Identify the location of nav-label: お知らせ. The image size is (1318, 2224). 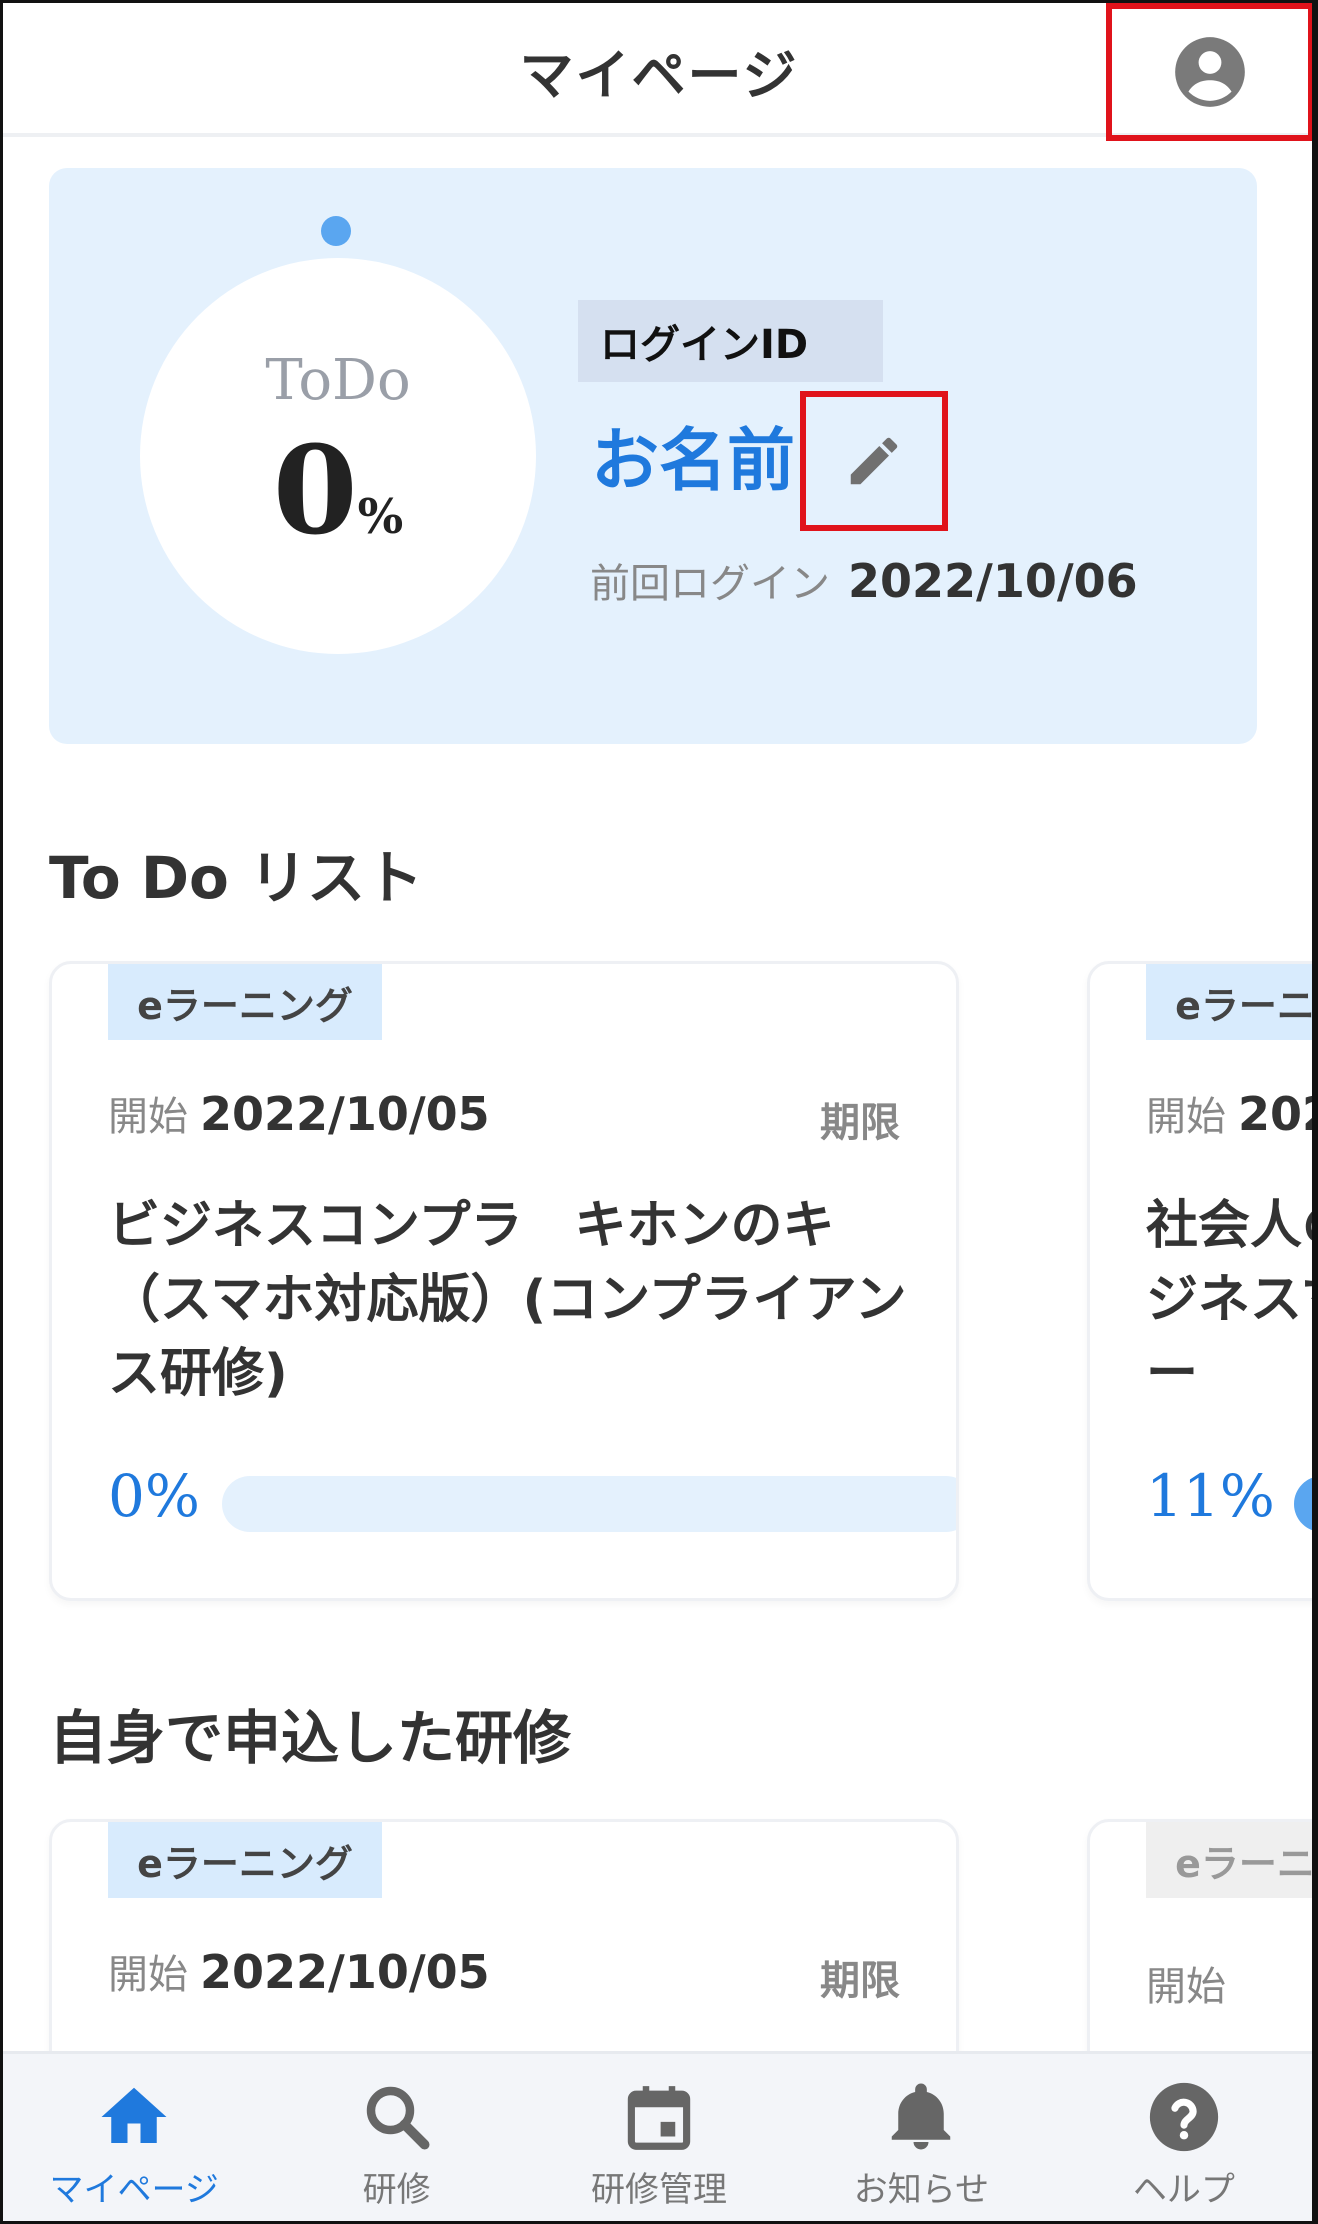
(921, 2190).